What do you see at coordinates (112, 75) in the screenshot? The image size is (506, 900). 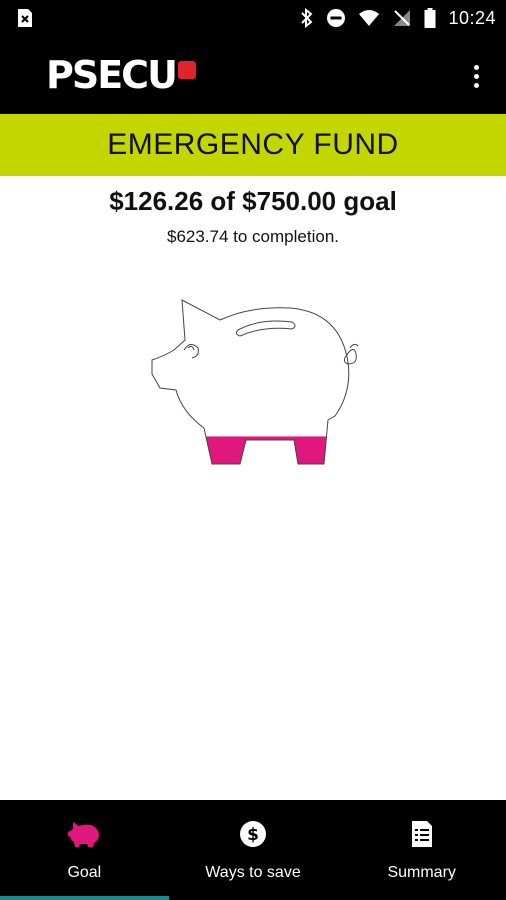 I see `logo-text: PSECU` at bounding box center [112, 75].